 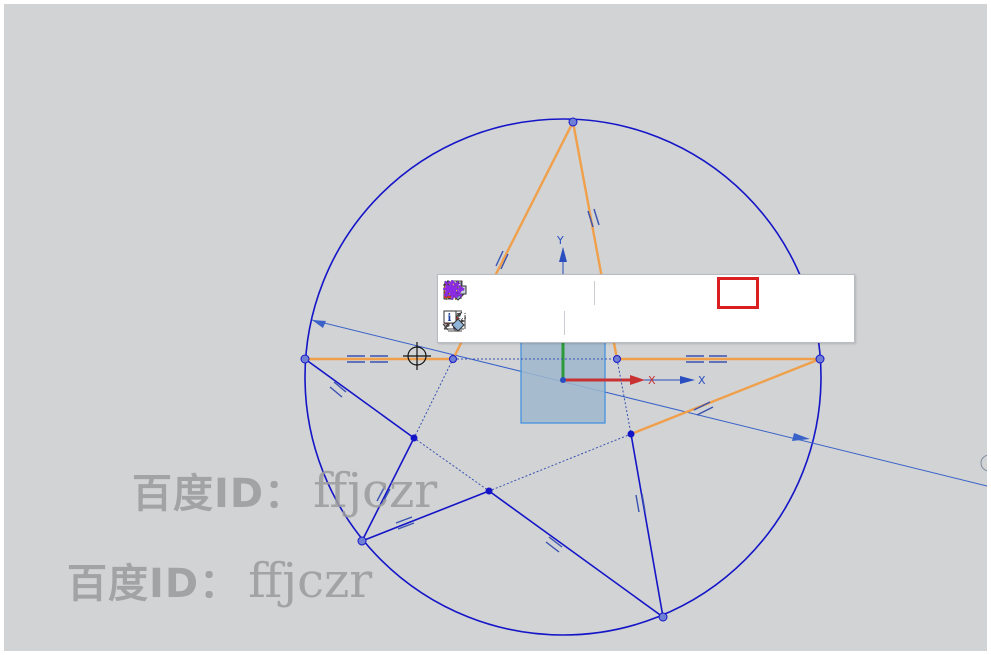 I want to click on x-axis-arrow-icon, so click(x=687, y=380).